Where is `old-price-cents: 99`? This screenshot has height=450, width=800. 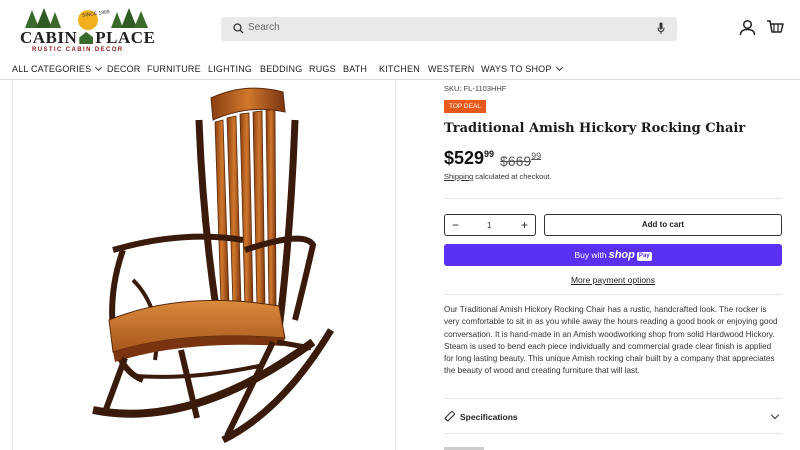
old-price-cents: 99 is located at coordinates (536, 156).